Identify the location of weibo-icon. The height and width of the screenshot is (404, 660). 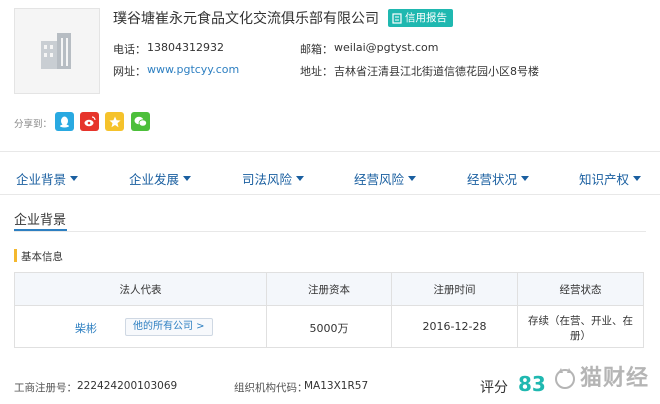
(90, 121).